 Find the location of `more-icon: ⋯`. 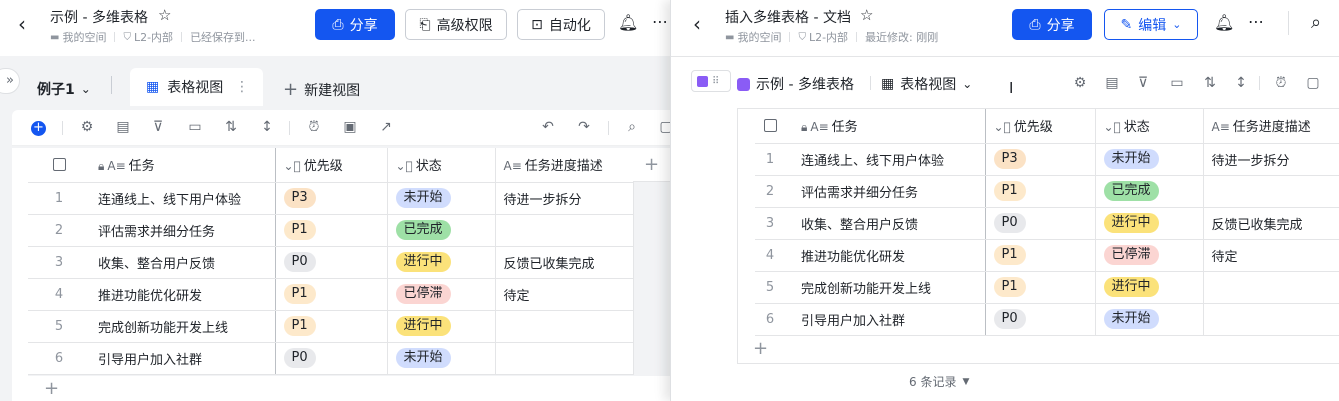

more-icon: ⋯ is located at coordinates (660, 21).